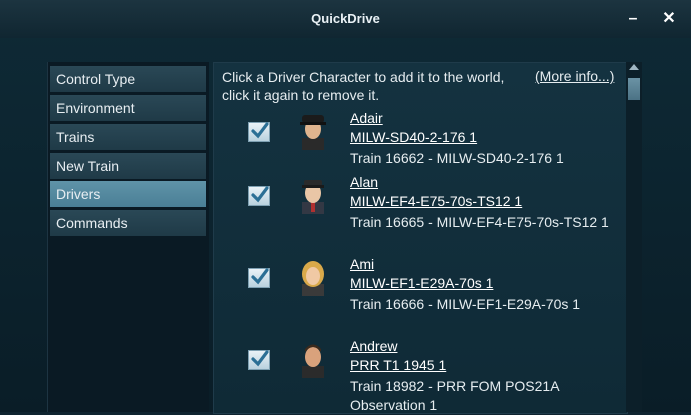 The width and height of the screenshot is (691, 415). I want to click on driver-train-link: MILW-SD40-2-176 1, so click(413, 137).